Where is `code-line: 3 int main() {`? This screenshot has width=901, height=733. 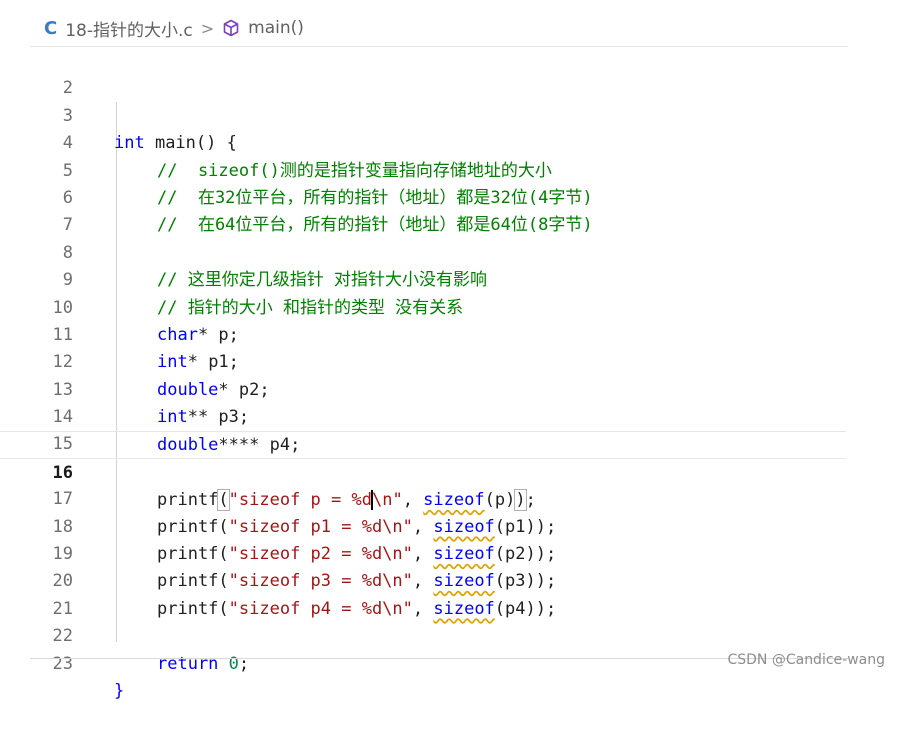 code-line: 3 int main() { is located at coordinates (450, 114).